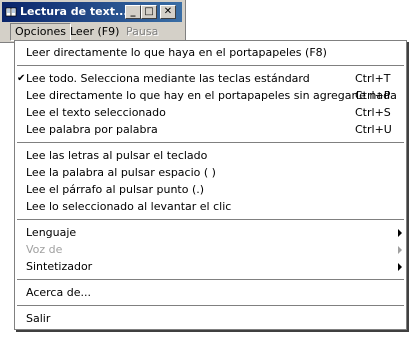 The height and width of the screenshot is (337, 415). I want to click on minimize-button: _, so click(133, 12).